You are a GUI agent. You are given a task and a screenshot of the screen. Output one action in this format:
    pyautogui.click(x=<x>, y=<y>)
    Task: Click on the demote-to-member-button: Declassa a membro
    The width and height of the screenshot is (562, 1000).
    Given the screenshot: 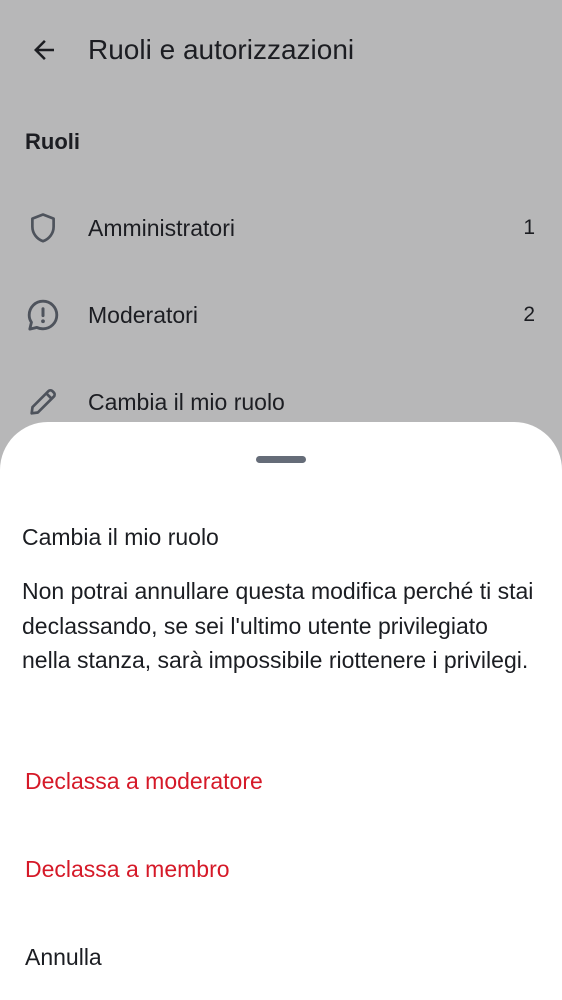 What is the action you would take?
    pyautogui.click(x=281, y=869)
    